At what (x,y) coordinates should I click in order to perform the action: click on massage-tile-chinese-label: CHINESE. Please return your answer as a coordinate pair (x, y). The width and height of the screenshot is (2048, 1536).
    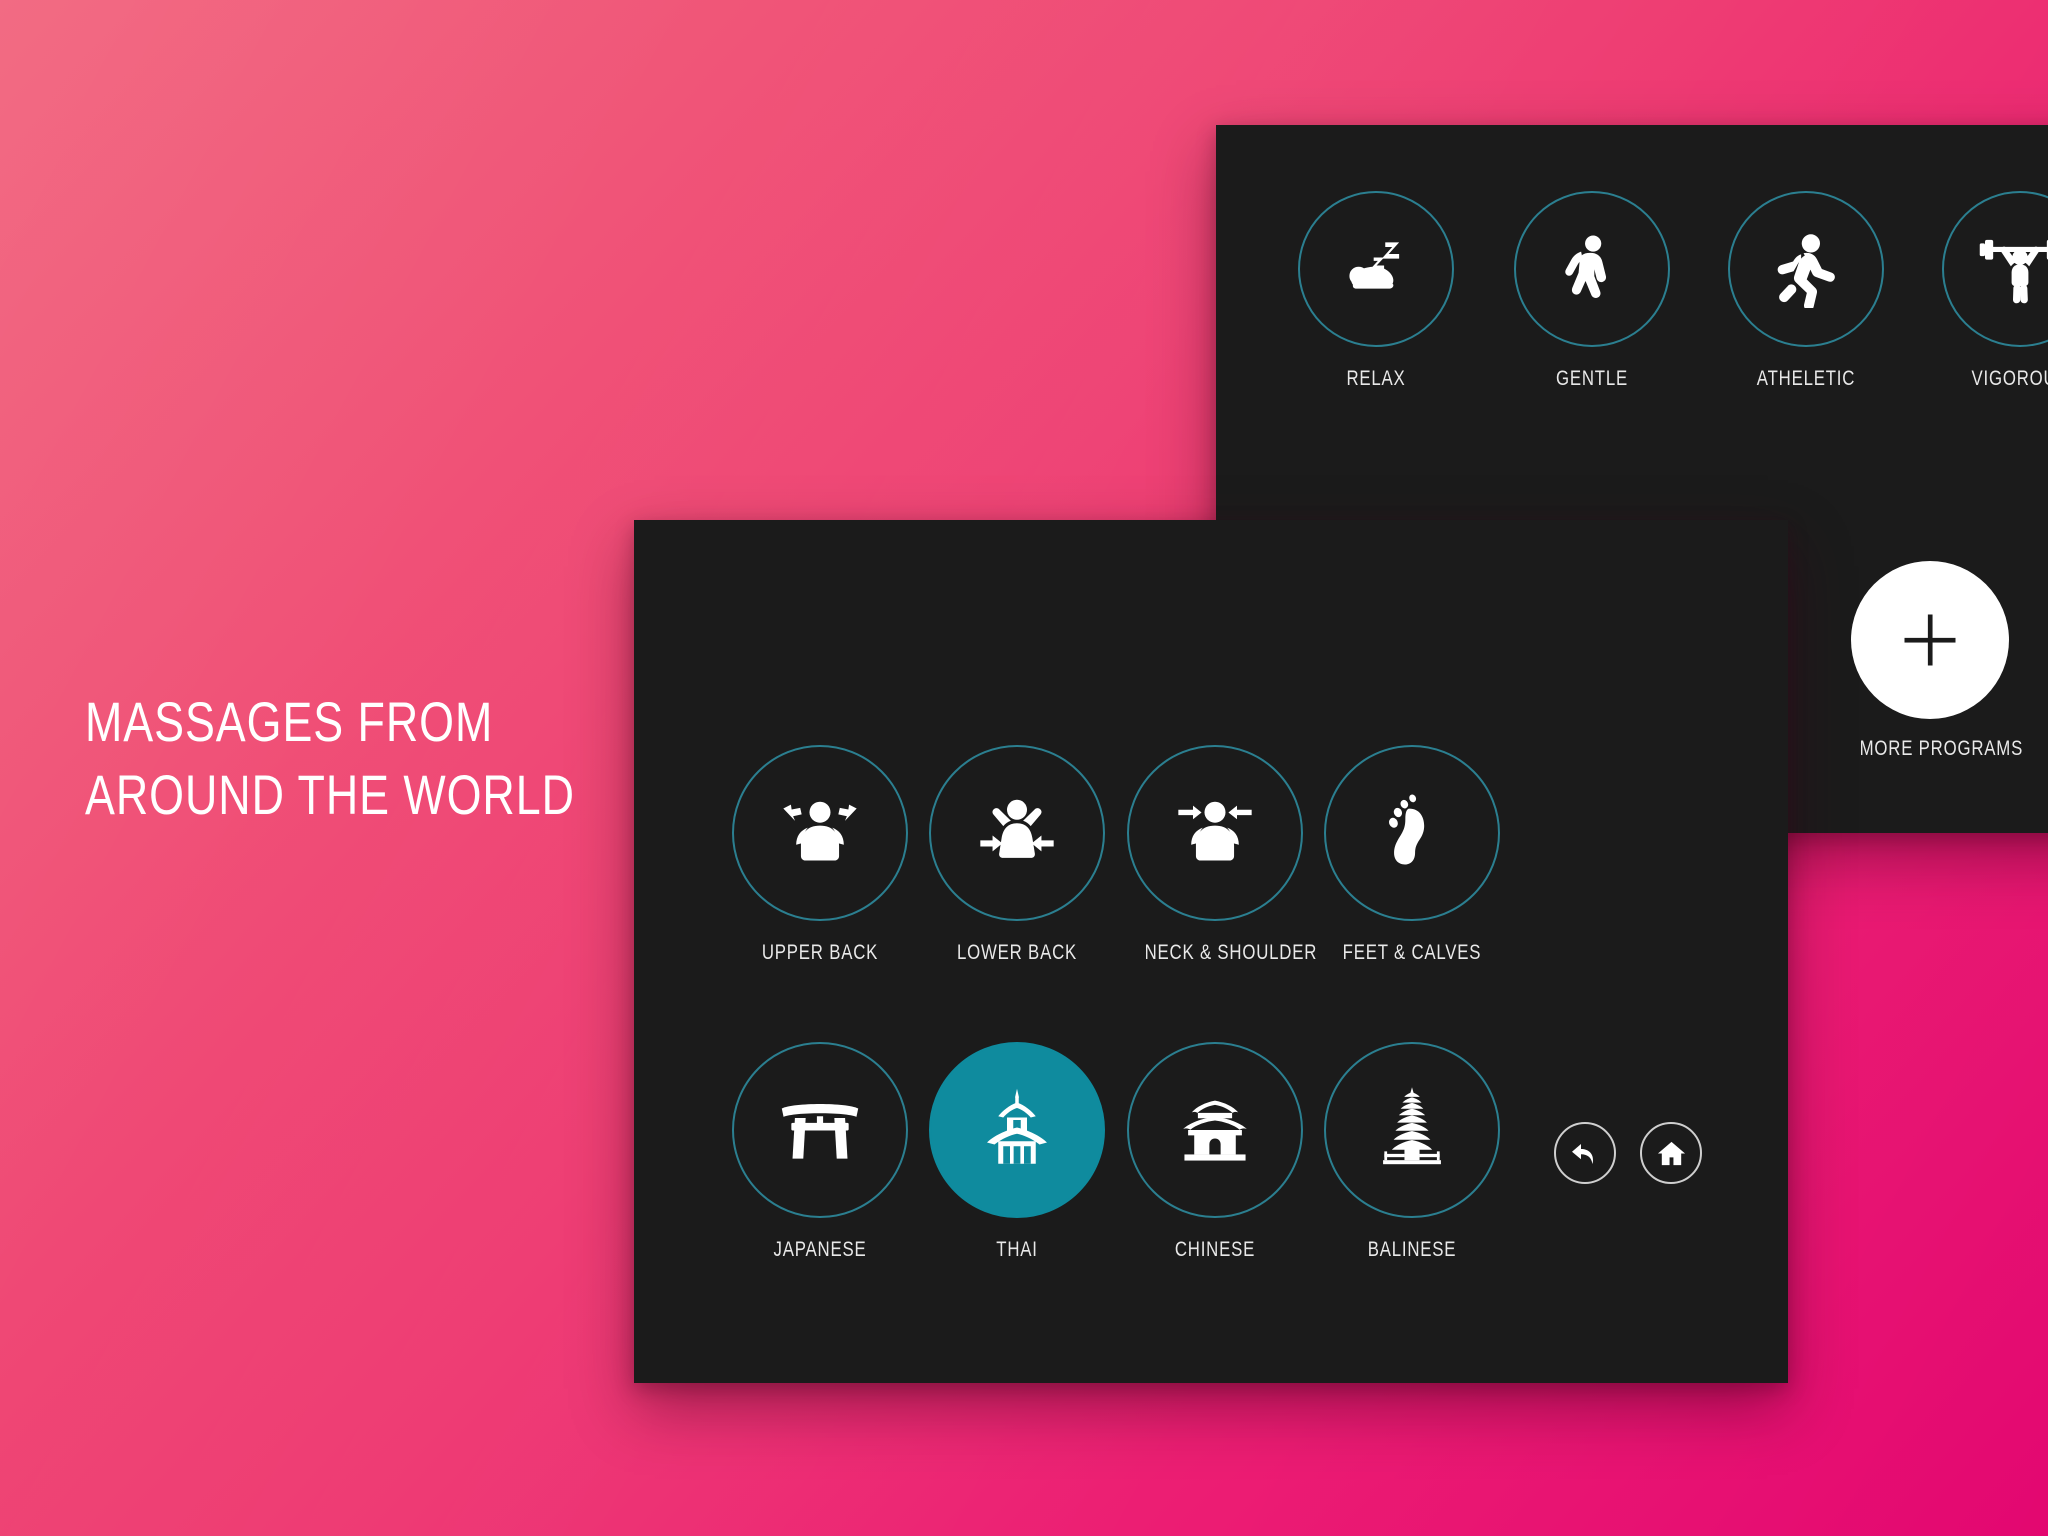
    Looking at the image, I should click on (1215, 1249).